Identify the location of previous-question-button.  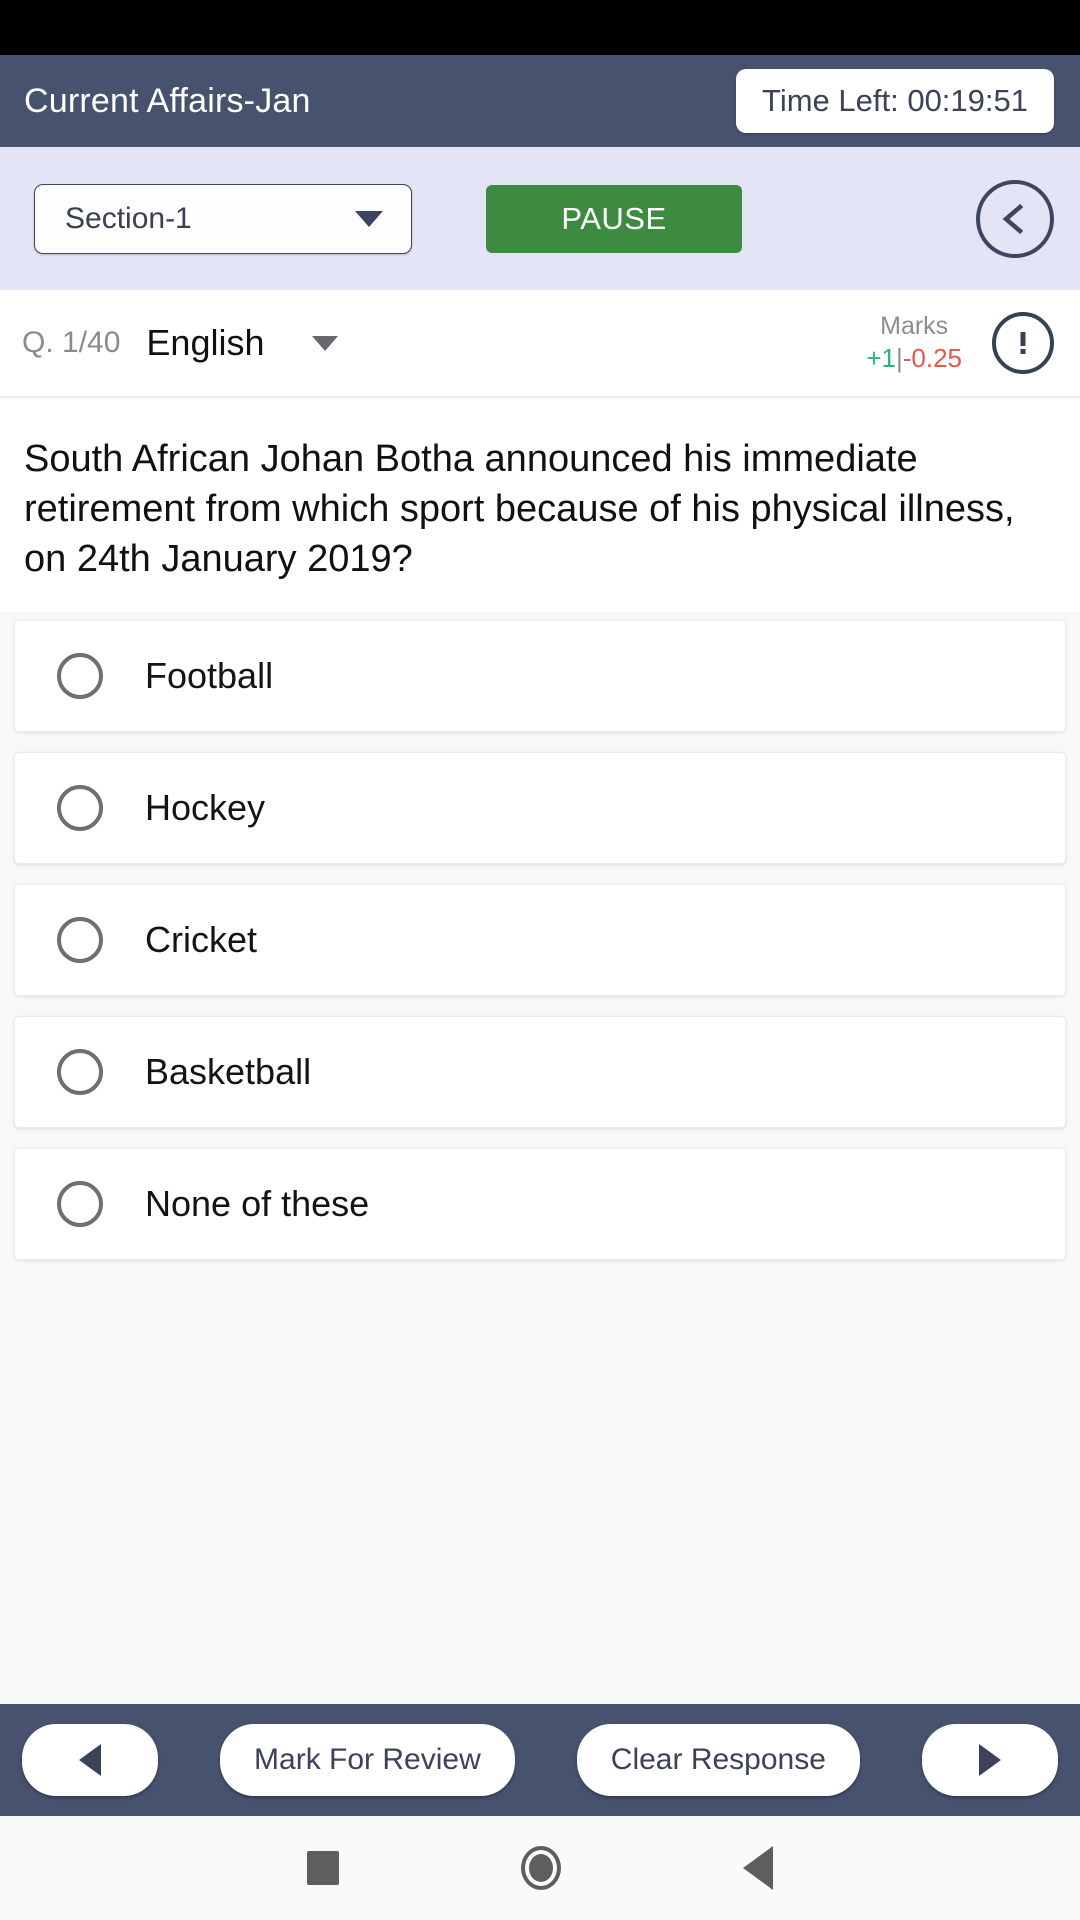
(90, 1760).